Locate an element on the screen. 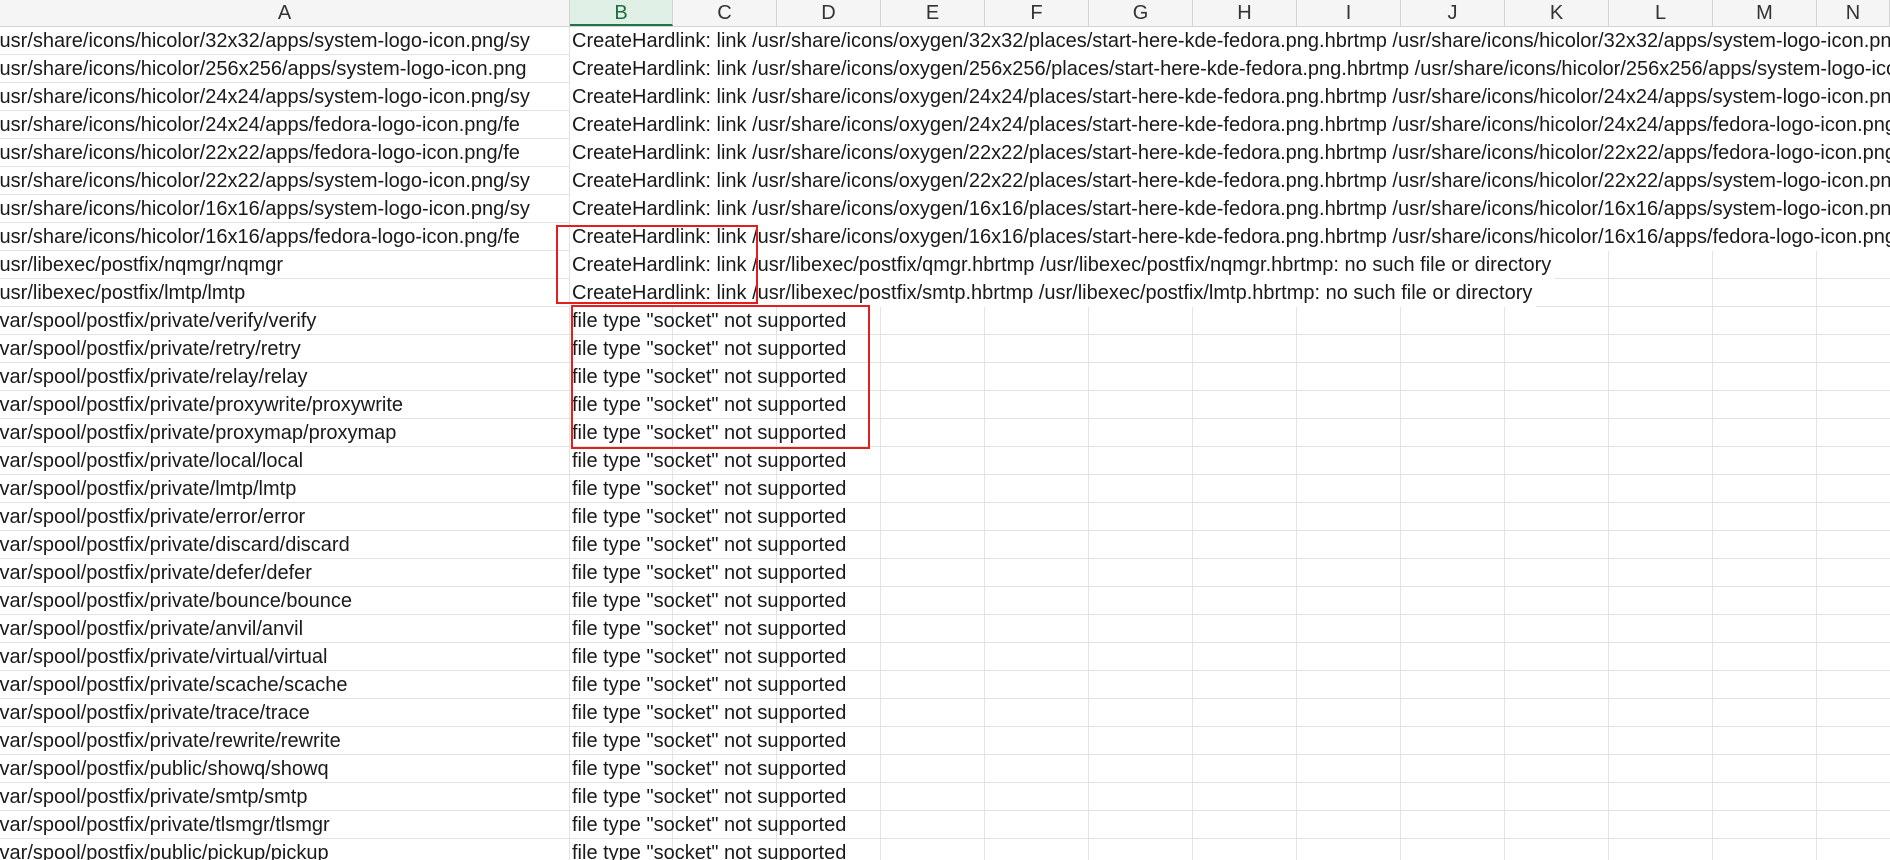  cell-a: /var/spool/postfix/private/smtp/smtp is located at coordinates (285, 797).